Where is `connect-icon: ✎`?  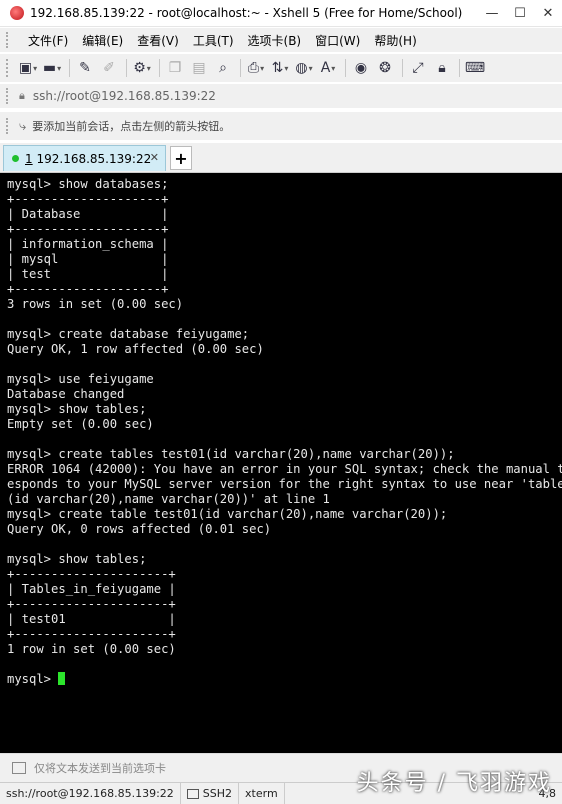 connect-icon: ✎ is located at coordinates (85, 68).